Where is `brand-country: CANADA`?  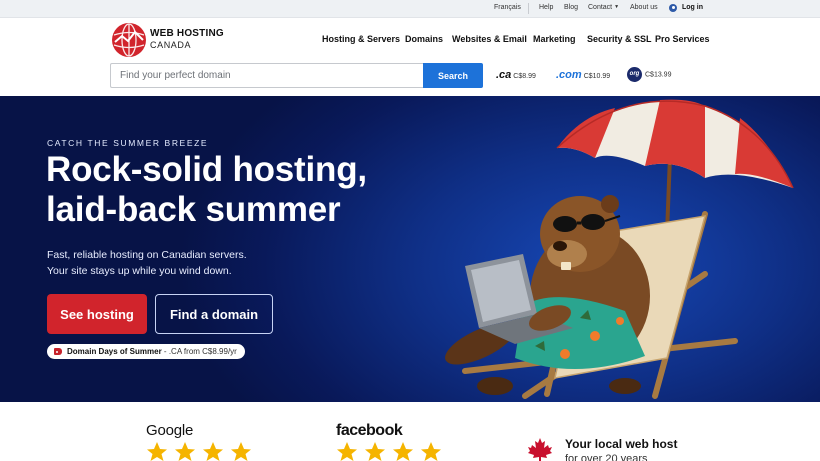
brand-country: CANADA is located at coordinates (170, 45).